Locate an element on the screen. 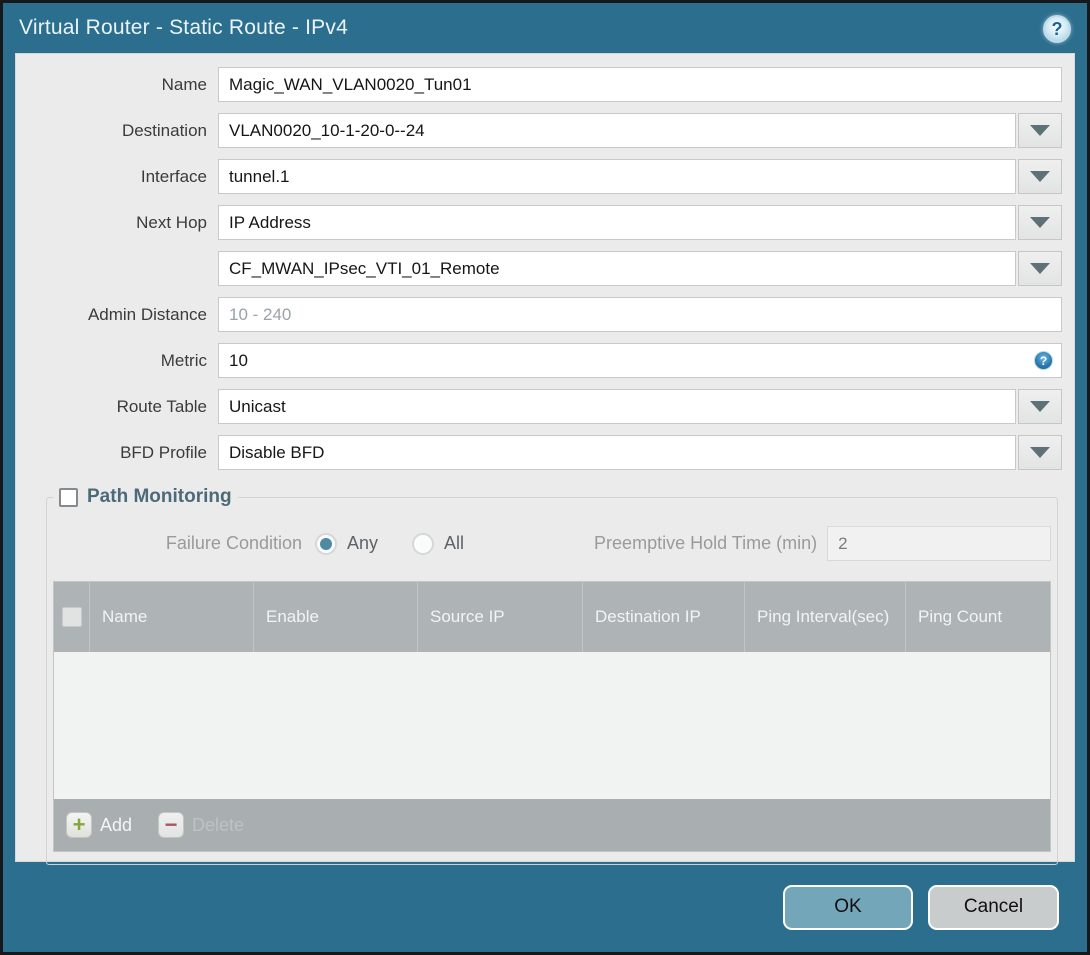 The width and height of the screenshot is (1090, 955). info-icon: ? is located at coordinates (1043, 360).